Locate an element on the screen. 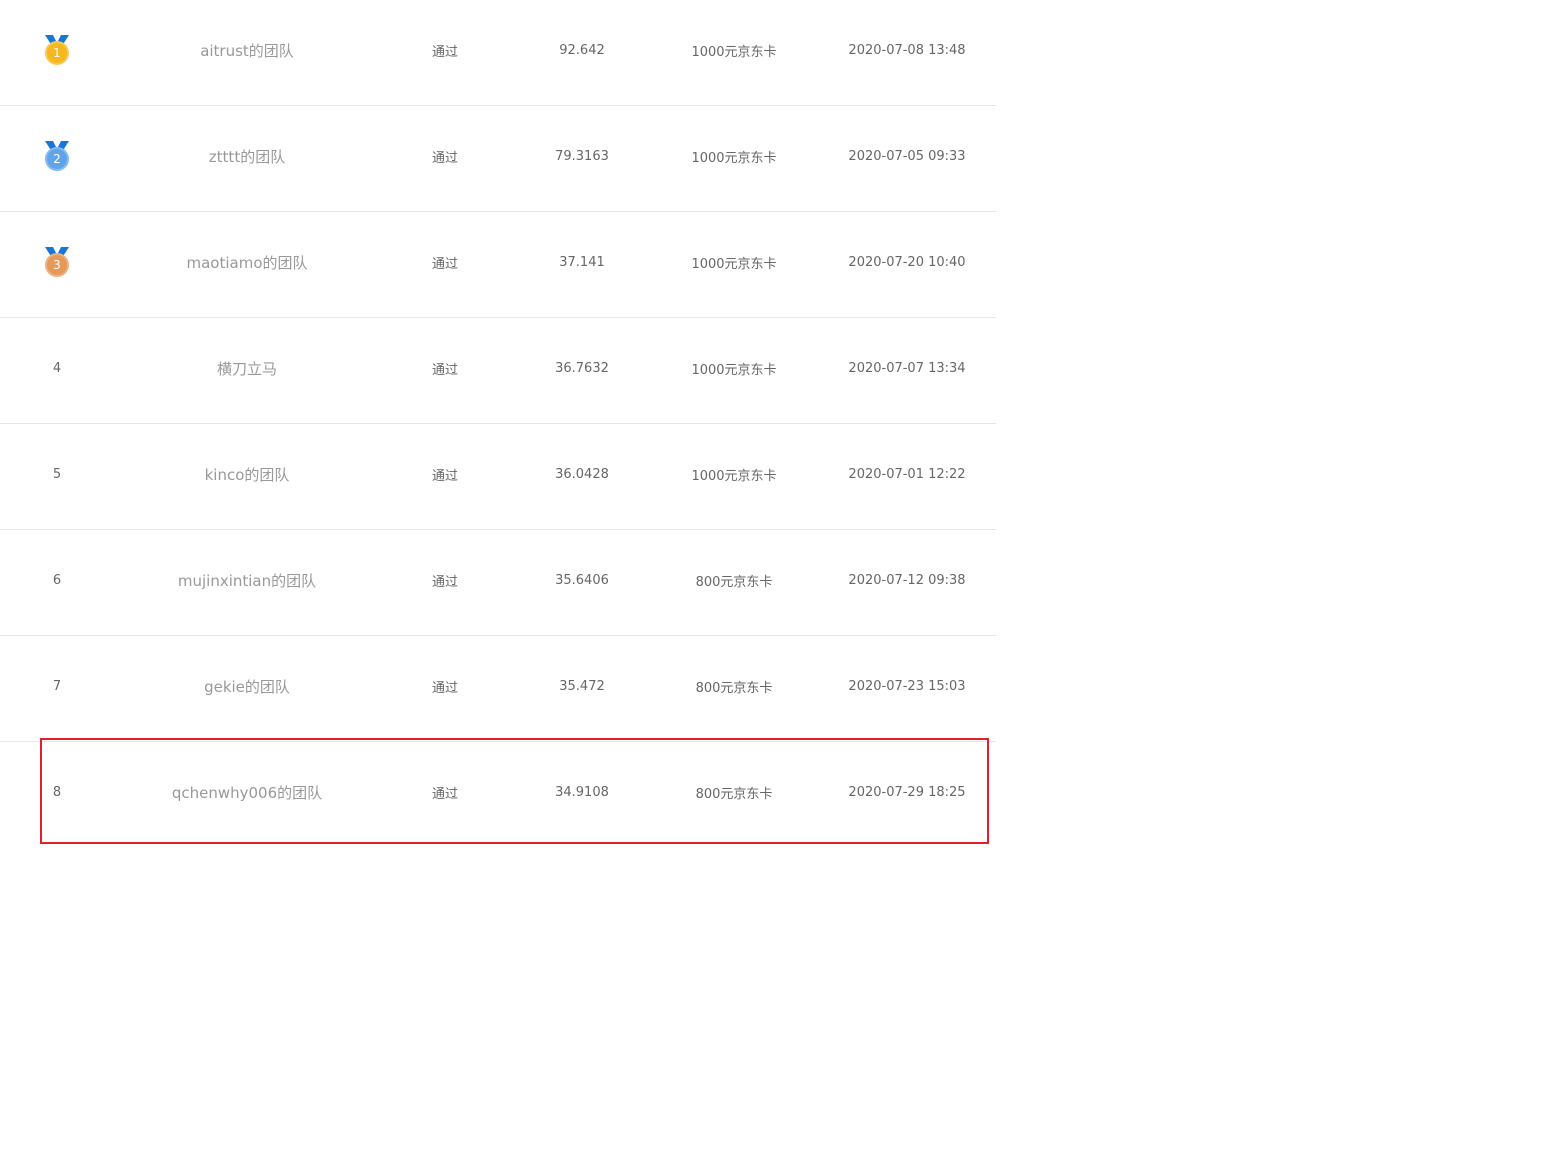 The width and height of the screenshot is (1544, 1160). rank-cell: 3 is located at coordinates (57, 262).